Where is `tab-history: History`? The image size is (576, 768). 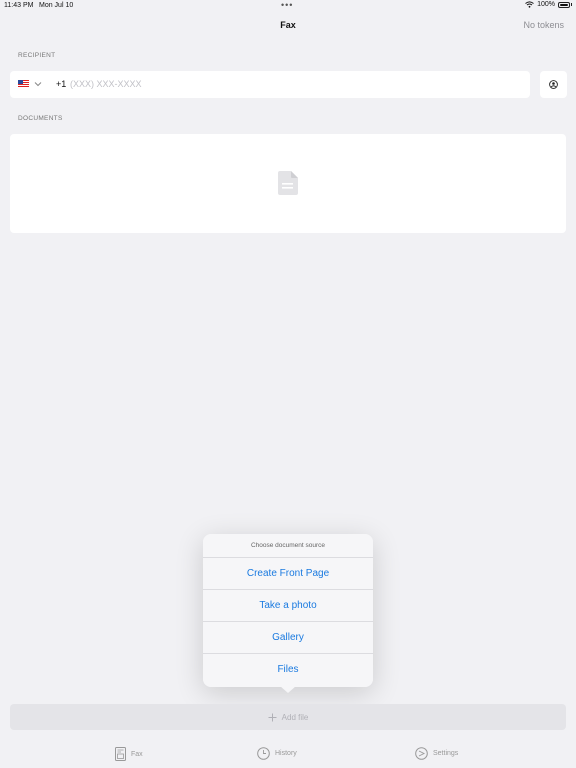
tab-history: History is located at coordinates (277, 753).